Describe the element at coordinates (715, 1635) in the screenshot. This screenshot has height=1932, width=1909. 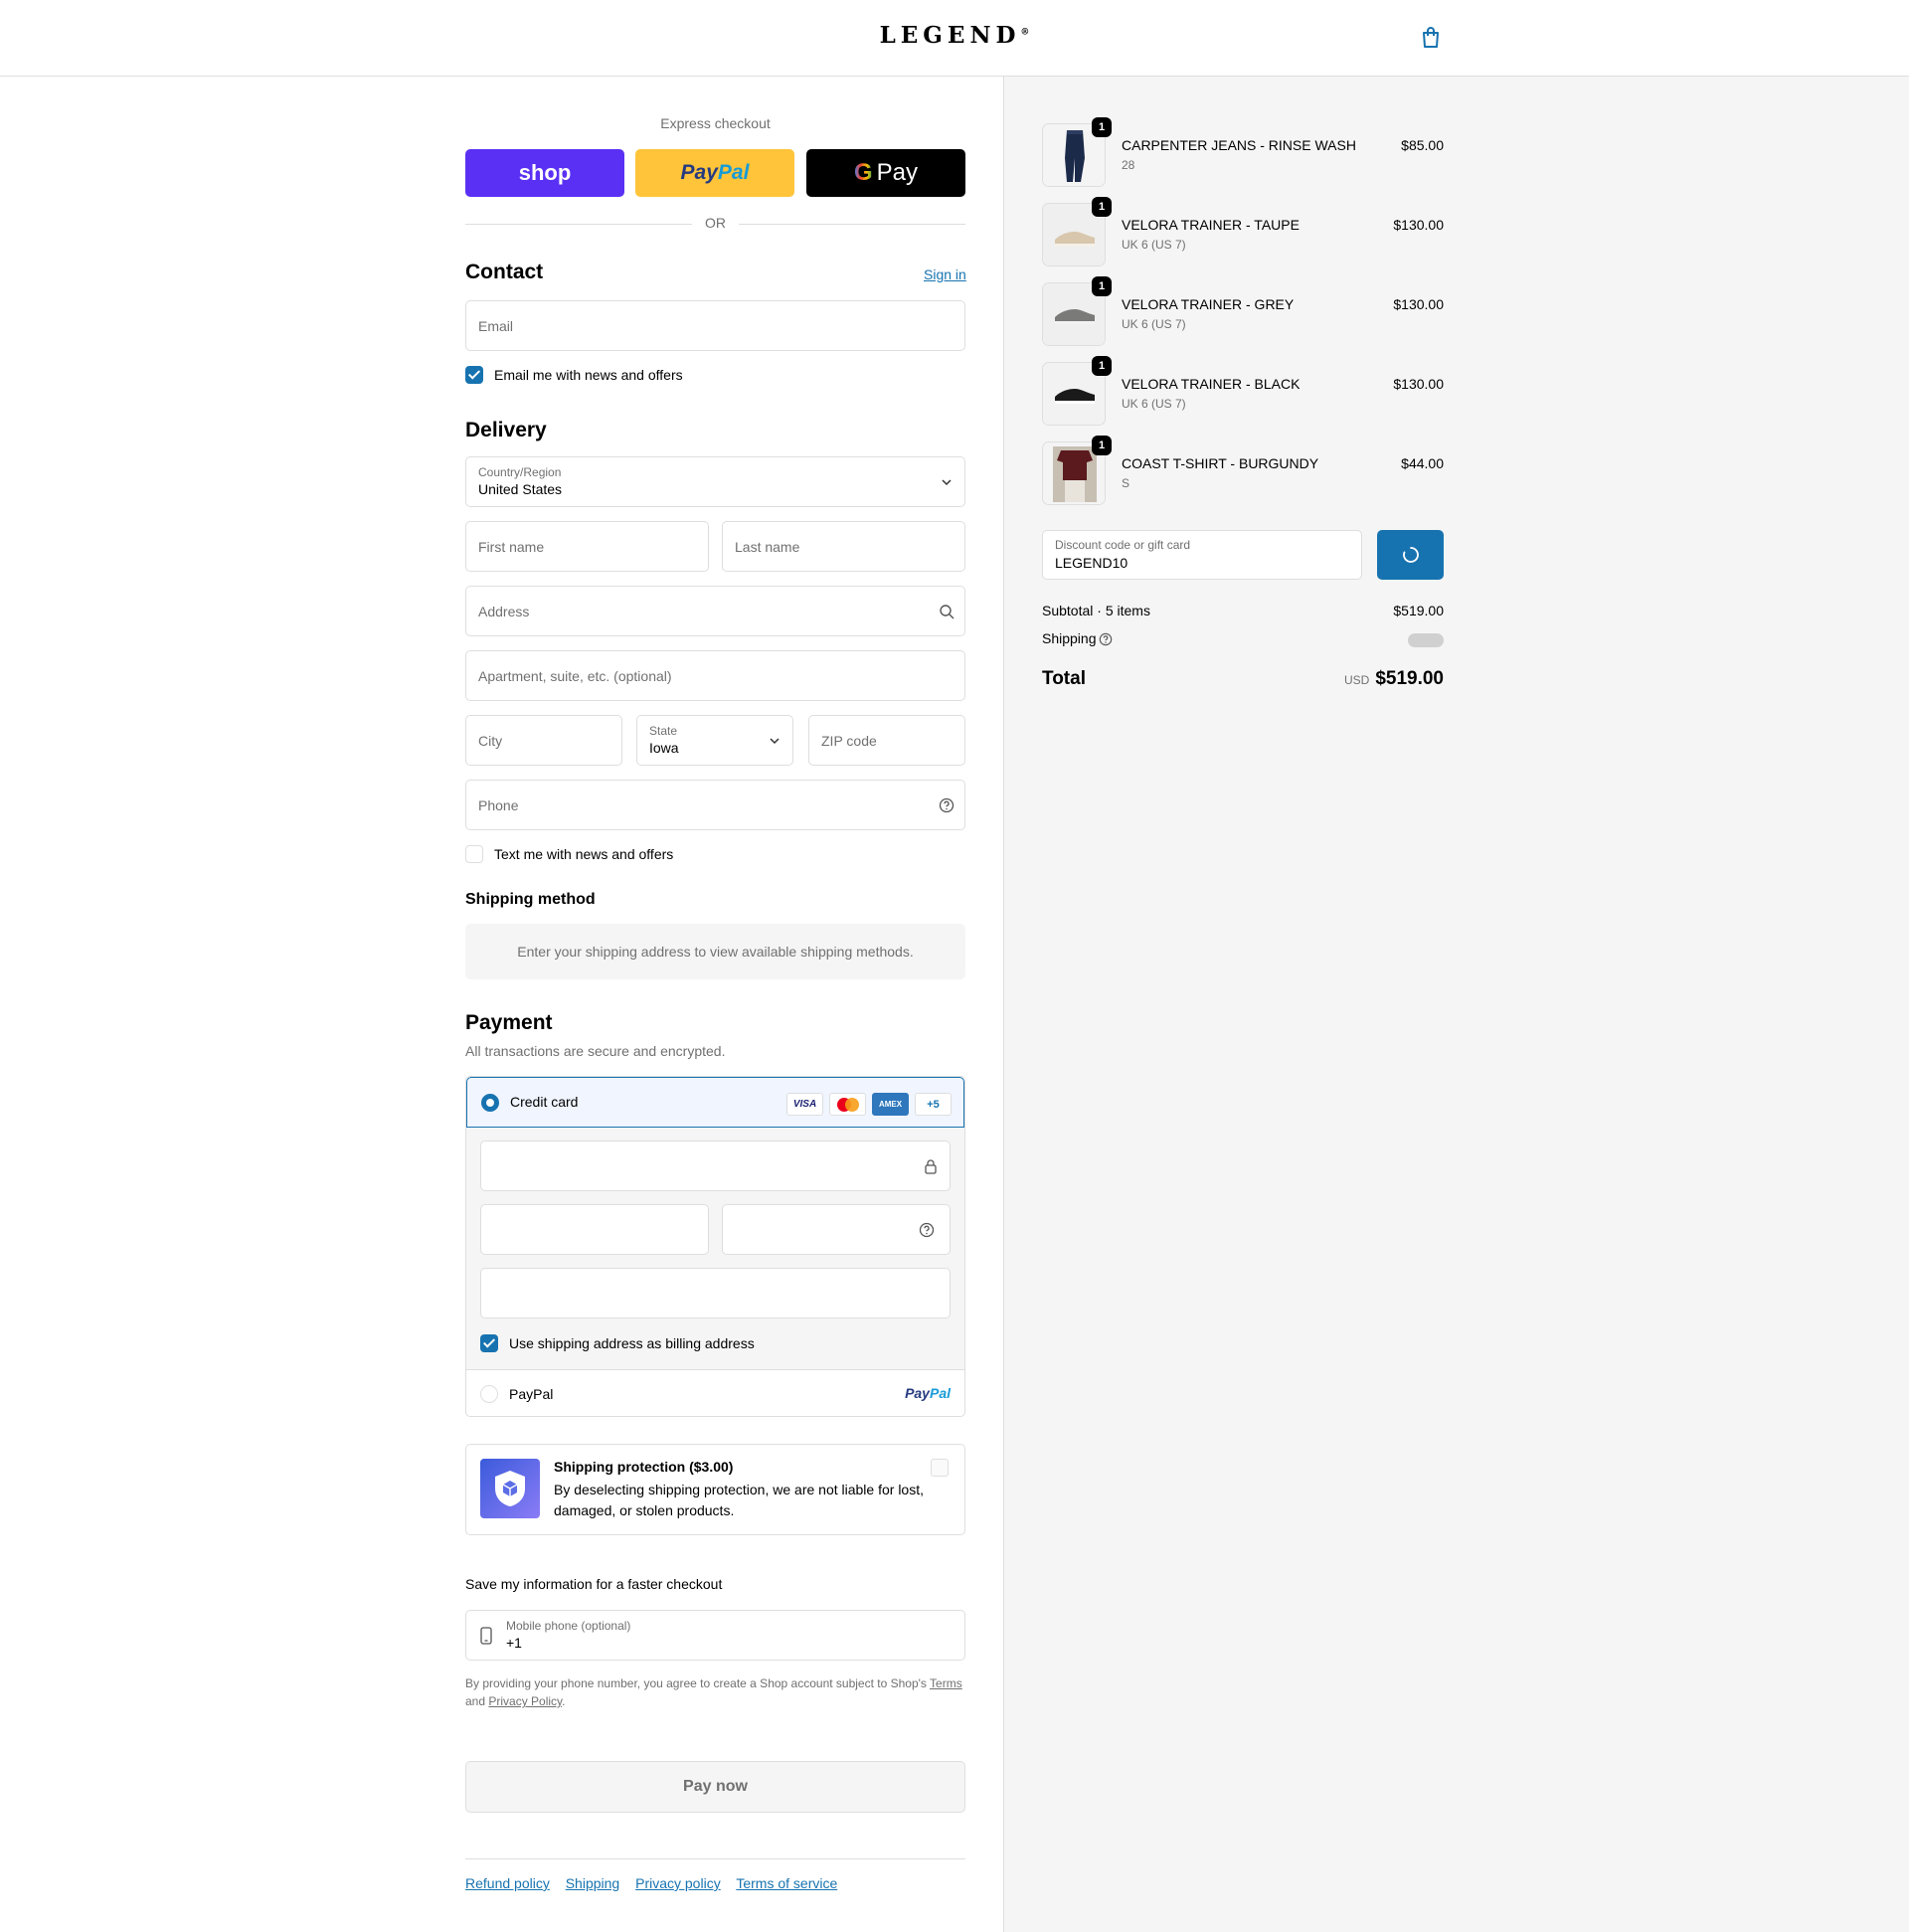
I see `mobile-phone-field: Mobile phone (optional) +1` at that location.